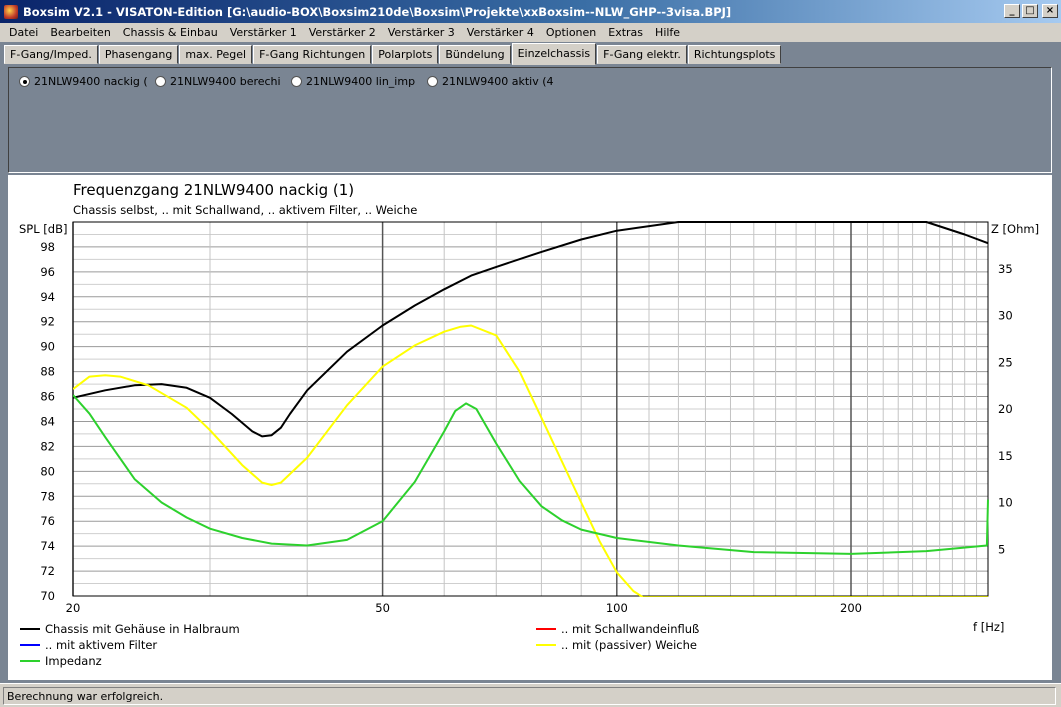  What do you see at coordinates (138, 54) in the screenshot?
I see `tab-phasengang: Phasengang` at bounding box center [138, 54].